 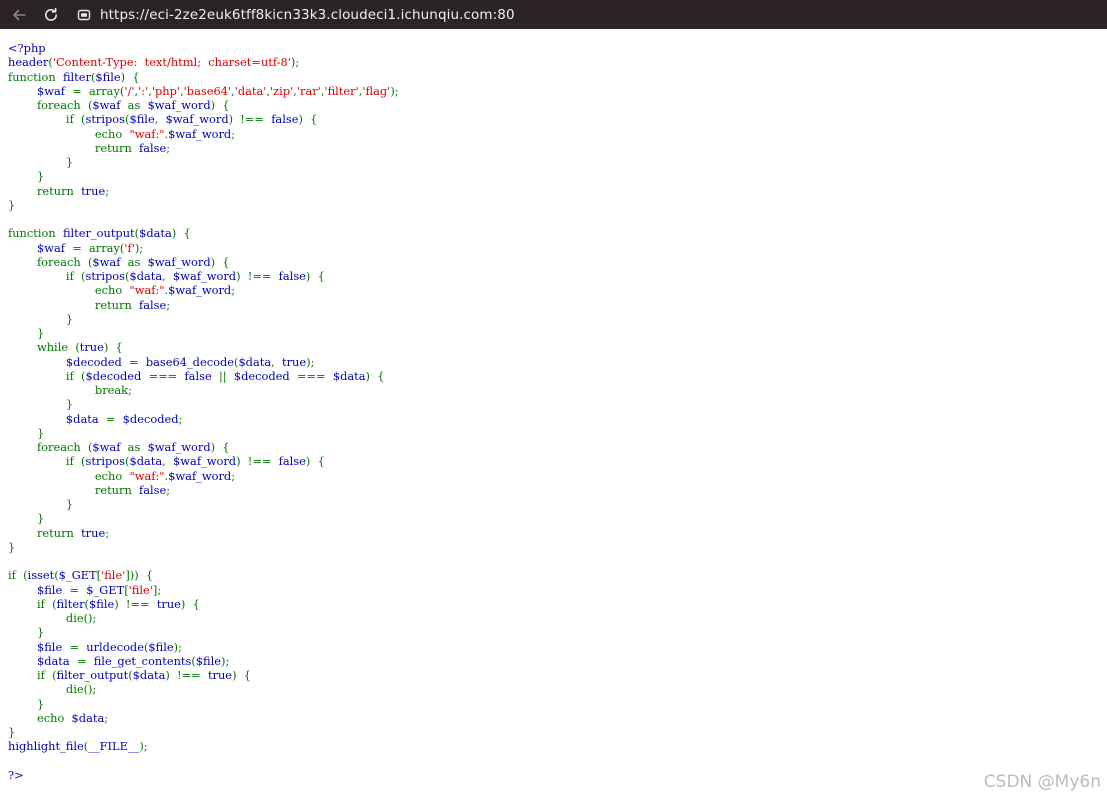 I want to click on code-line: echo $data;, so click(x=58, y=718).